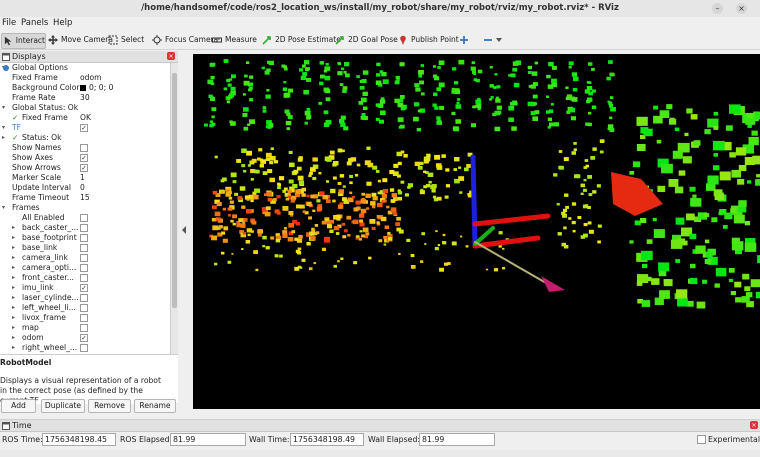 The image size is (760, 457). I want to click on tree-row: Marker Scale 1, so click(85, 178).